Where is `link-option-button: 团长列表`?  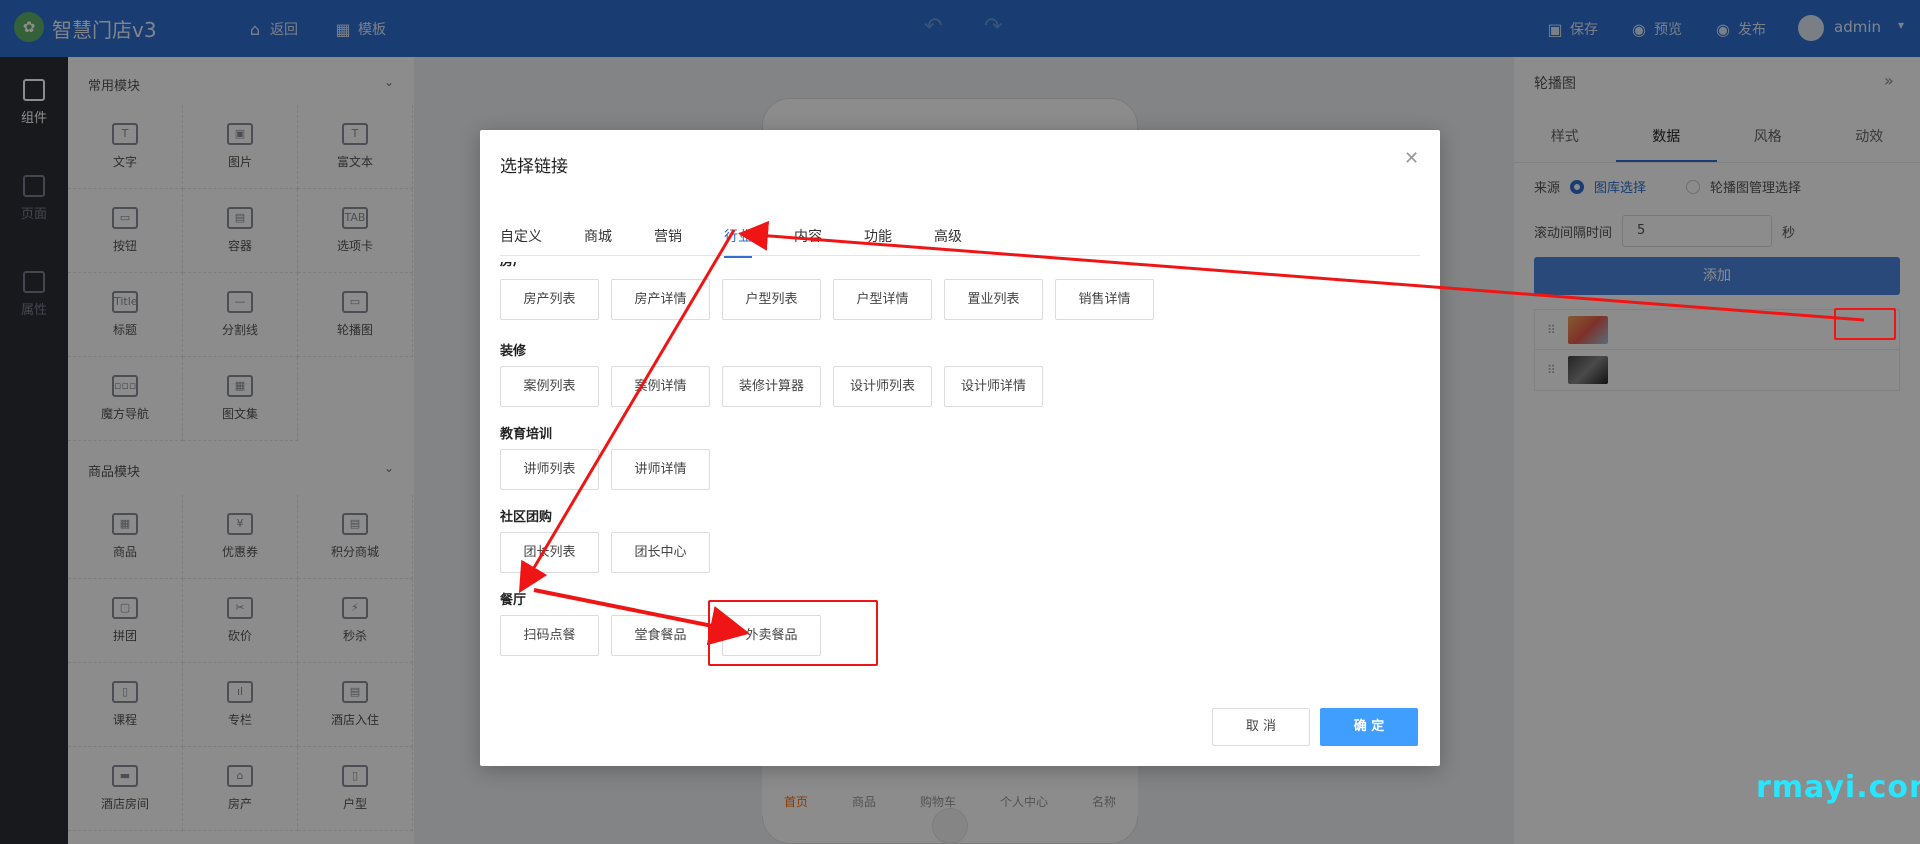 link-option-button: 团长列表 is located at coordinates (549, 552).